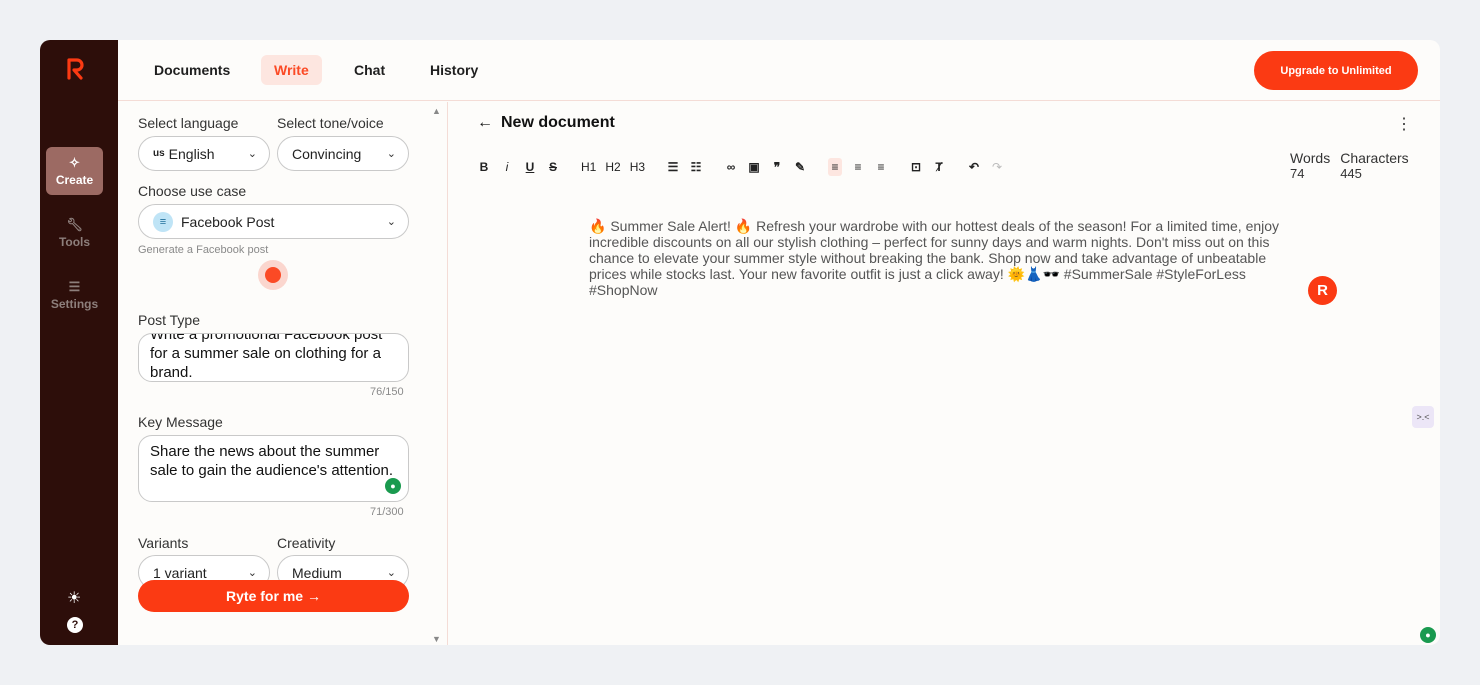 This screenshot has height=685, width=1480. What do you see at coordinates (75, 625) in the screenshot?
I see `help-icon: ?` at bounding box center [75, 625].